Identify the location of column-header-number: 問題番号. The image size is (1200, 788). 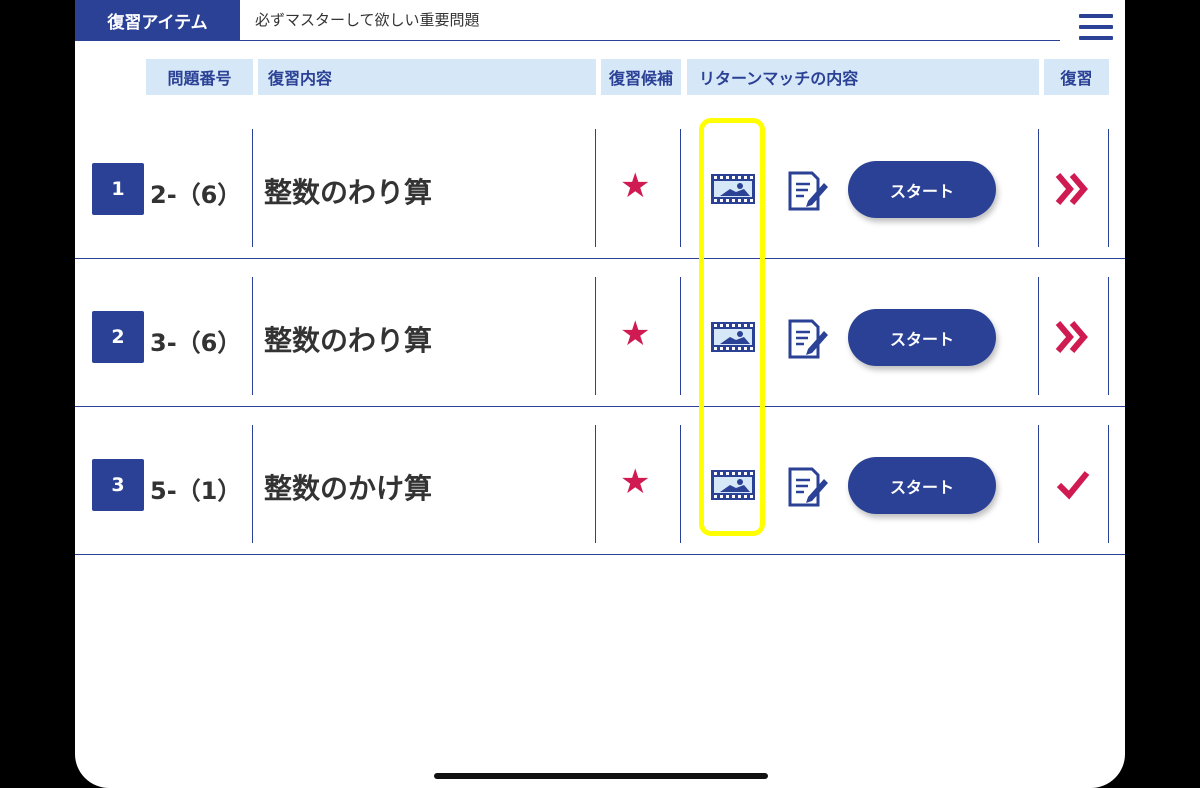
(199, 77).